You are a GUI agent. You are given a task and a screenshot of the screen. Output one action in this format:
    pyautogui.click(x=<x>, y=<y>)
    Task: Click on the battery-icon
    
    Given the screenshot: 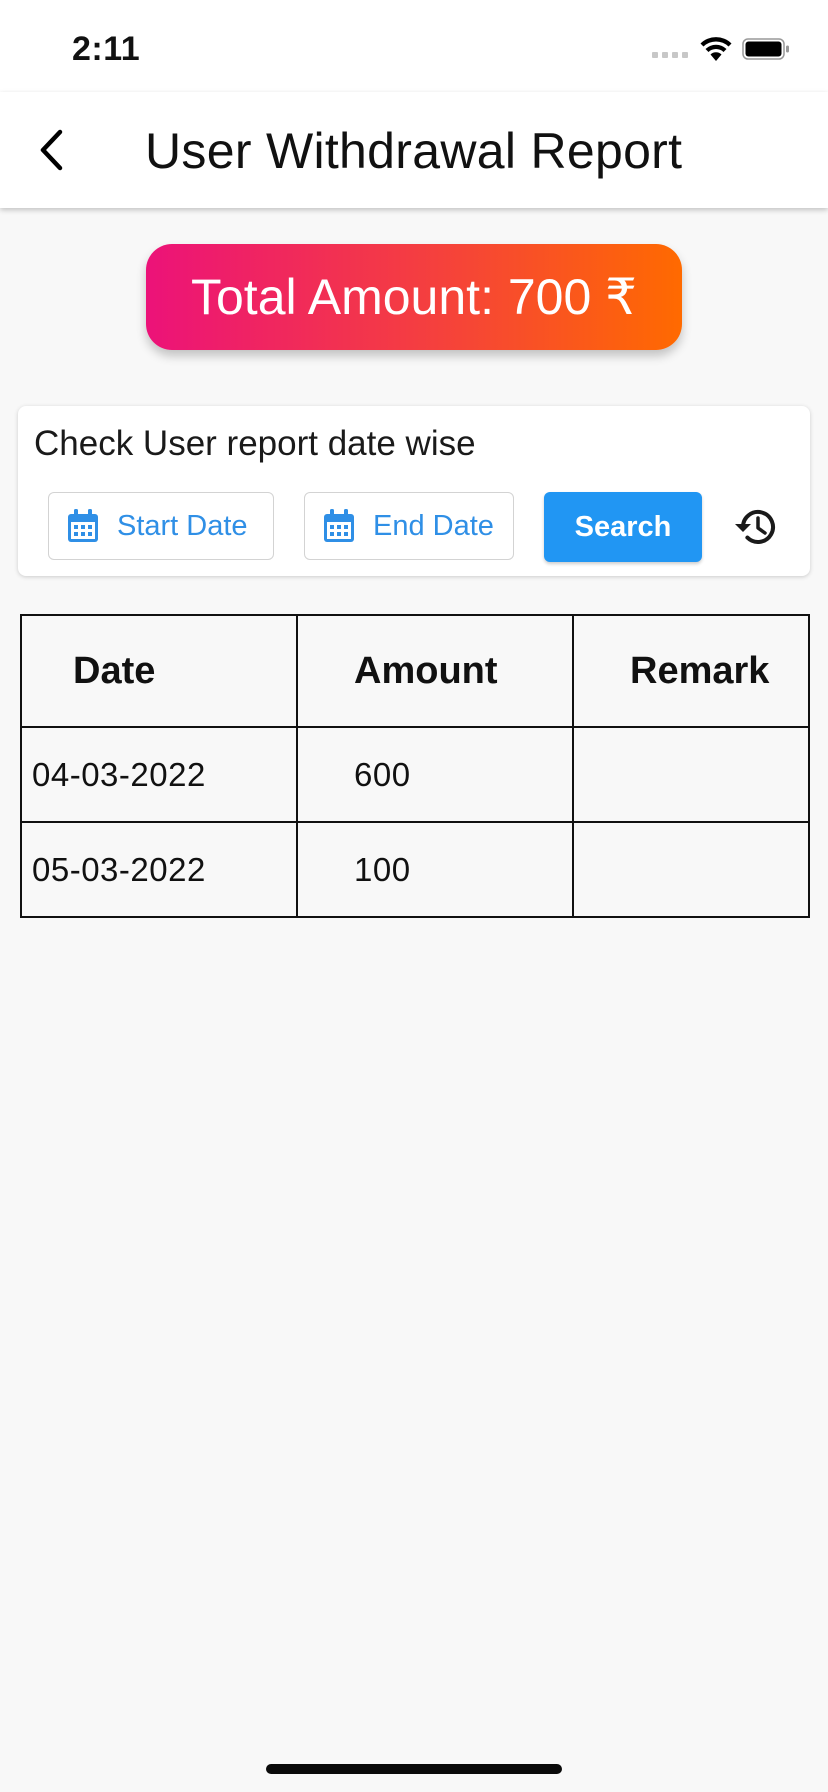 What is the action you would take?
    pyautogui.click(x=765, y=49)
    